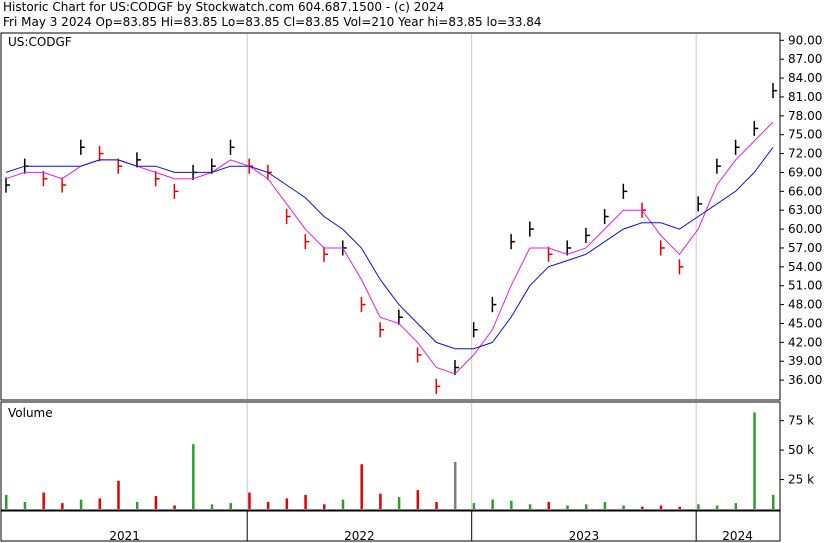  Describe the element at coordinates (584, 536) in the screenshot. I see `year-label: 2023` at that location.